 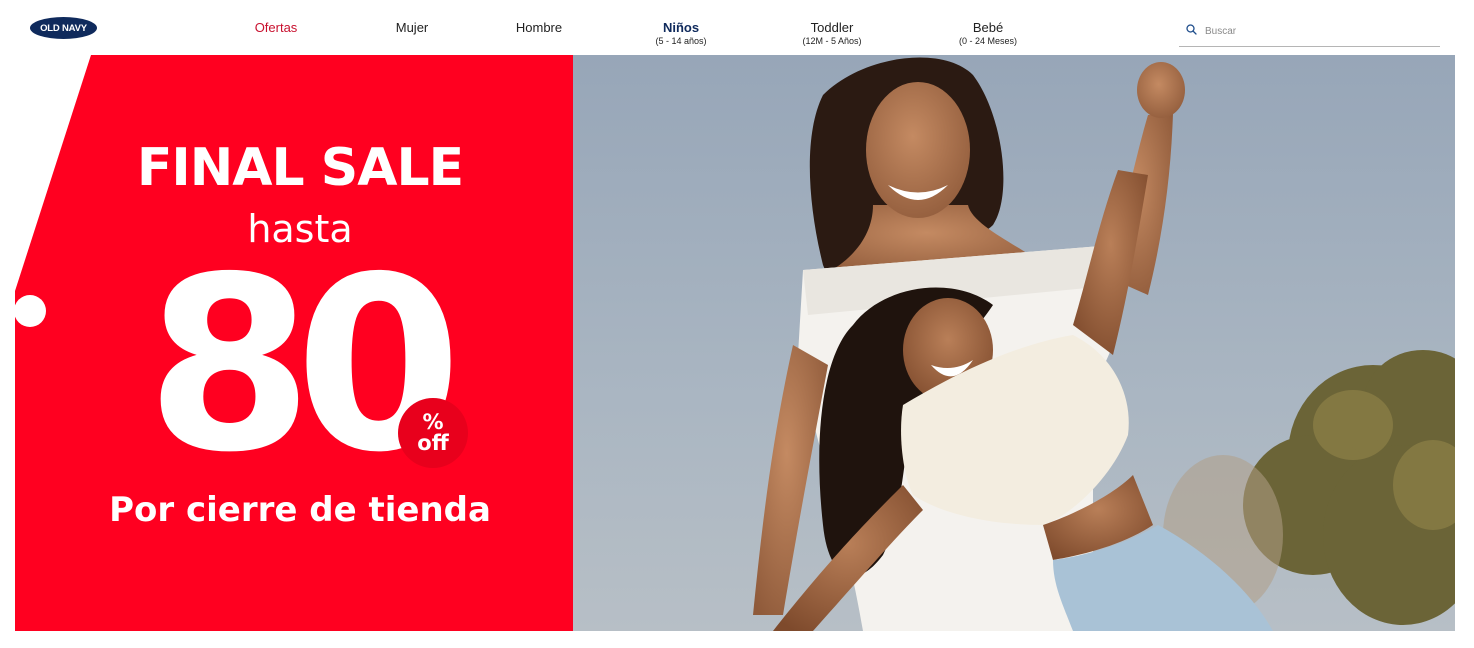 I want to click on nav-item-label: Hombre, so click(x=539, y=27).